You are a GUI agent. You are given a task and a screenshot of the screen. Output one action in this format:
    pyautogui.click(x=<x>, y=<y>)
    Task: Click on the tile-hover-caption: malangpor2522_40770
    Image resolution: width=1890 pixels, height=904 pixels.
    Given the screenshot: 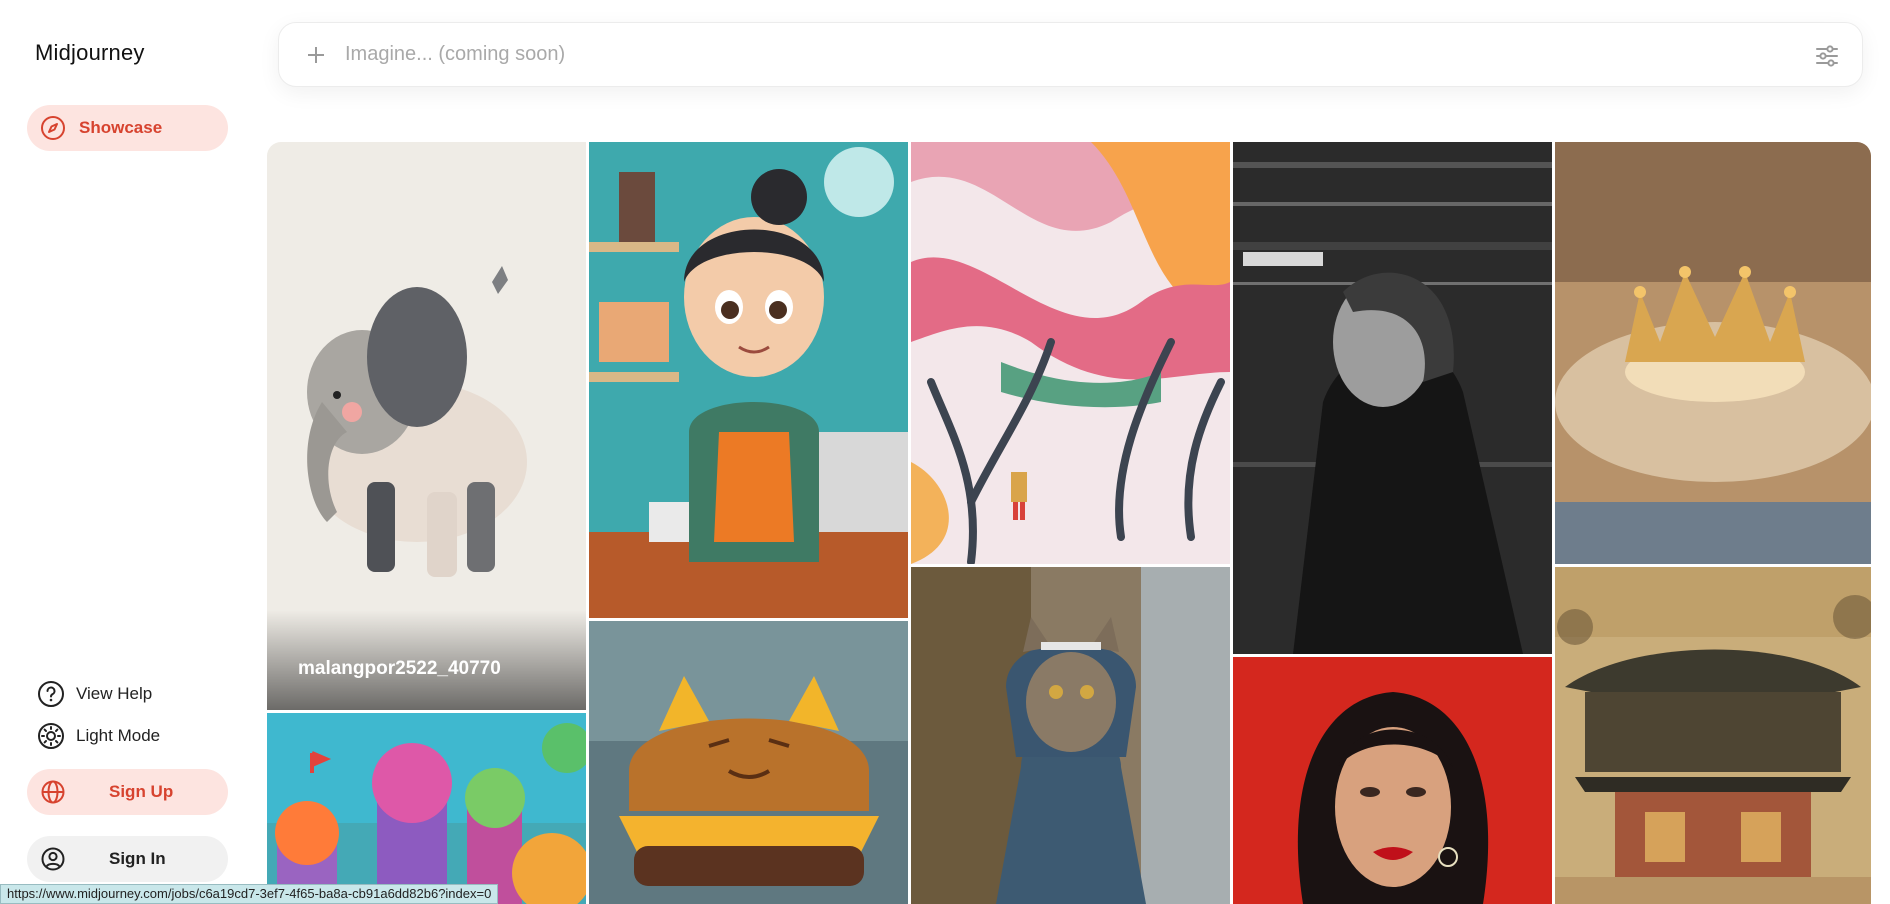 What is the action you would take?
    pyautogui.click(x=426, y=660)
    